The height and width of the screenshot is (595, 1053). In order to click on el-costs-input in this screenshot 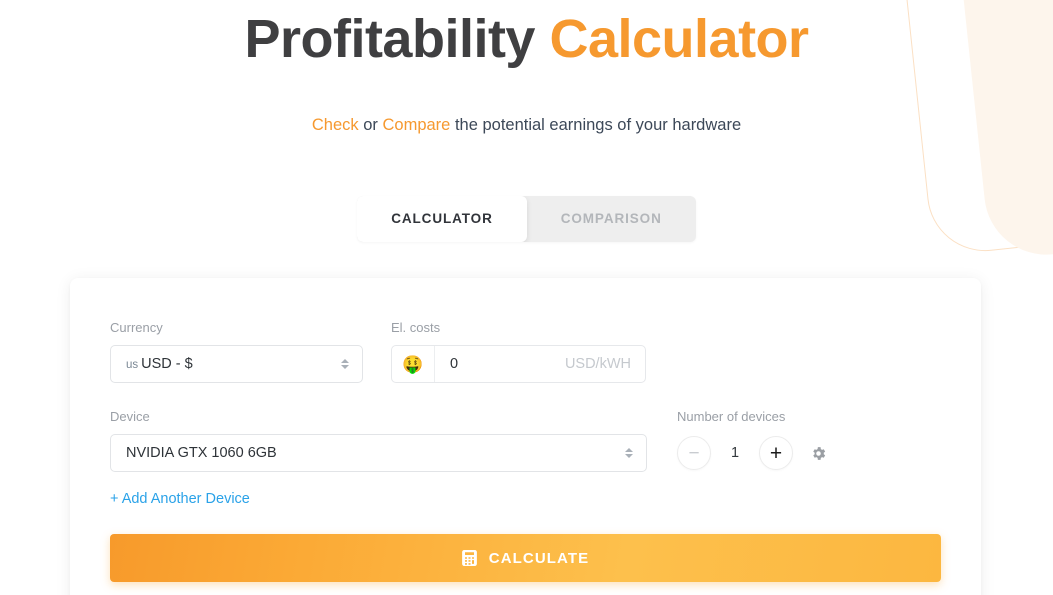, I will do `click(500, 364)`.